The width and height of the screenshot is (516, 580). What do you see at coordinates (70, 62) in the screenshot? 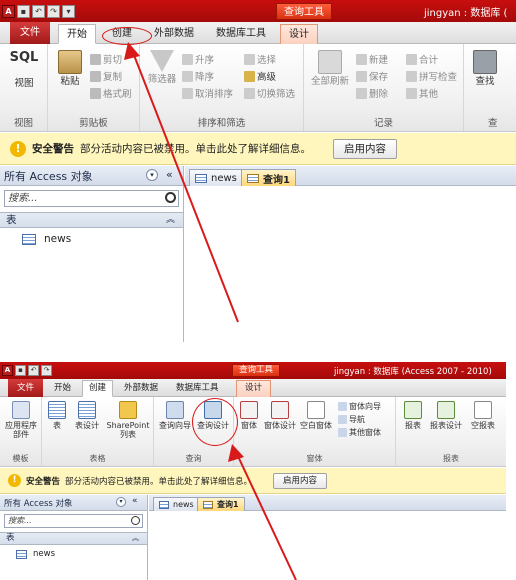
I see `paste-icon` at bounding box center [70, 62].